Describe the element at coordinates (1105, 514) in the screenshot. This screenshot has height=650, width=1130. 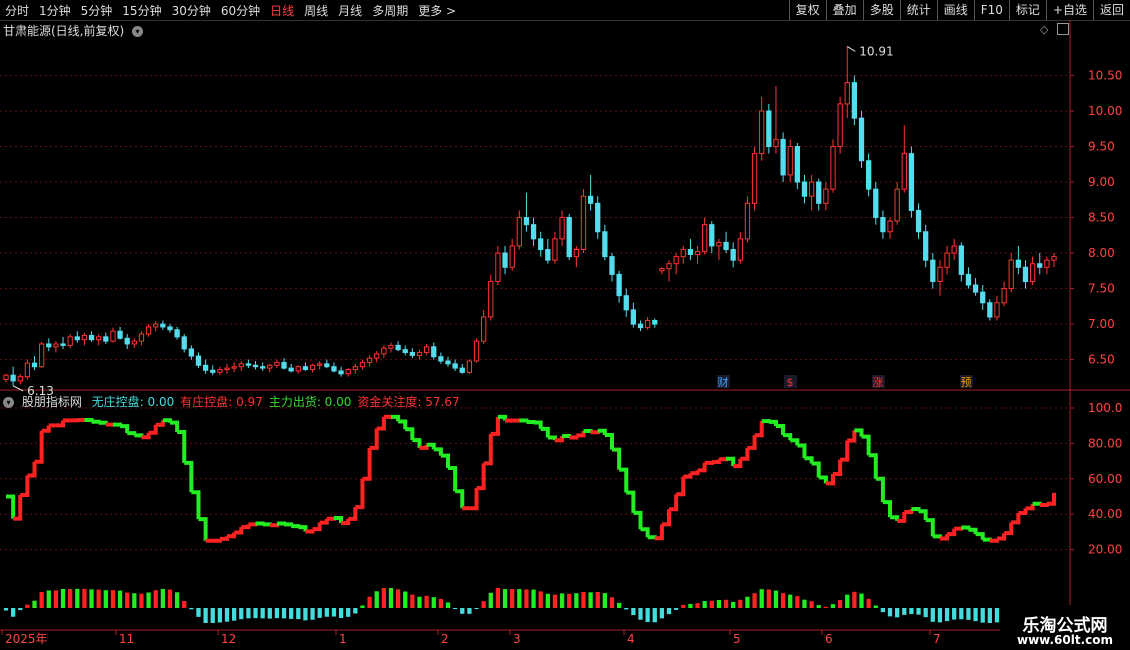
I see `indicator-tick-label: 40.00` at that location.